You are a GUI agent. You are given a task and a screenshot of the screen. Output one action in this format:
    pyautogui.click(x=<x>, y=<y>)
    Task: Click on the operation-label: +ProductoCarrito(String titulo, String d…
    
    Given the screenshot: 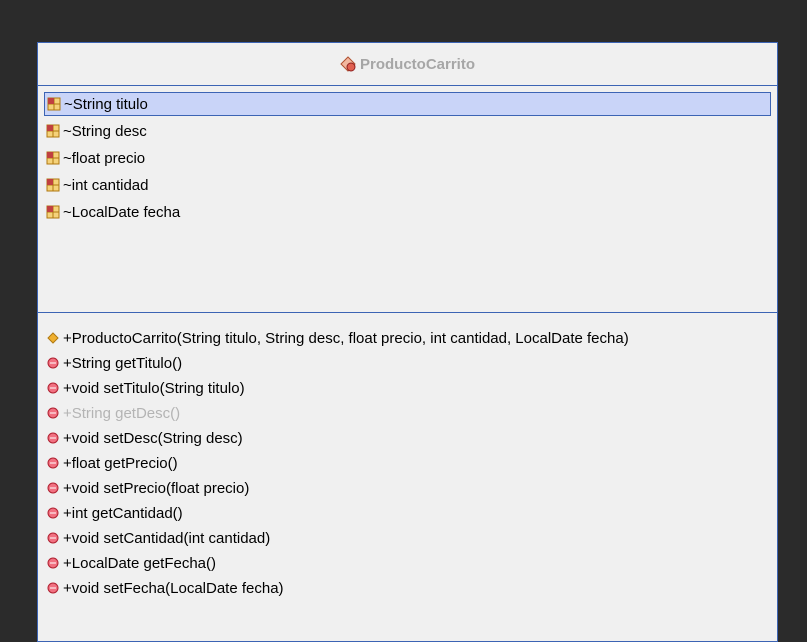 What is the action you would take?
    pyautogui.click(x=346, y=338)
    